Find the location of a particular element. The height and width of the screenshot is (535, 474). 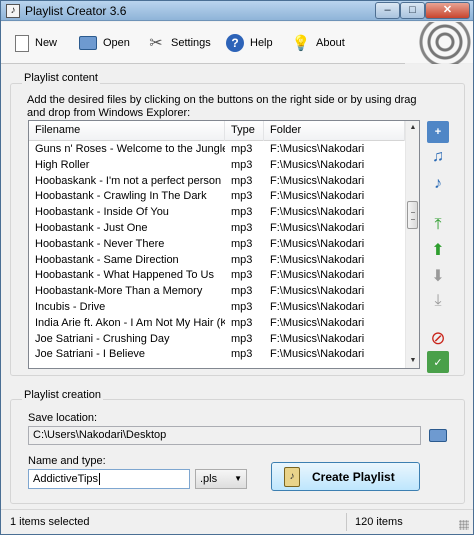

help-button: ? Help is located at coordinates (249, 43).